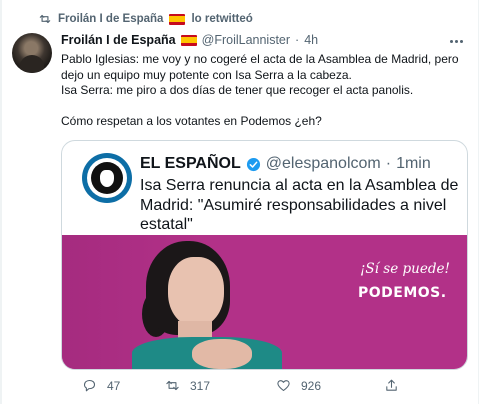 The image size is (479, 404). Describe the element at coordinates (413, 164) in the screenshot. I see `quoted-time: 1min` at that location.